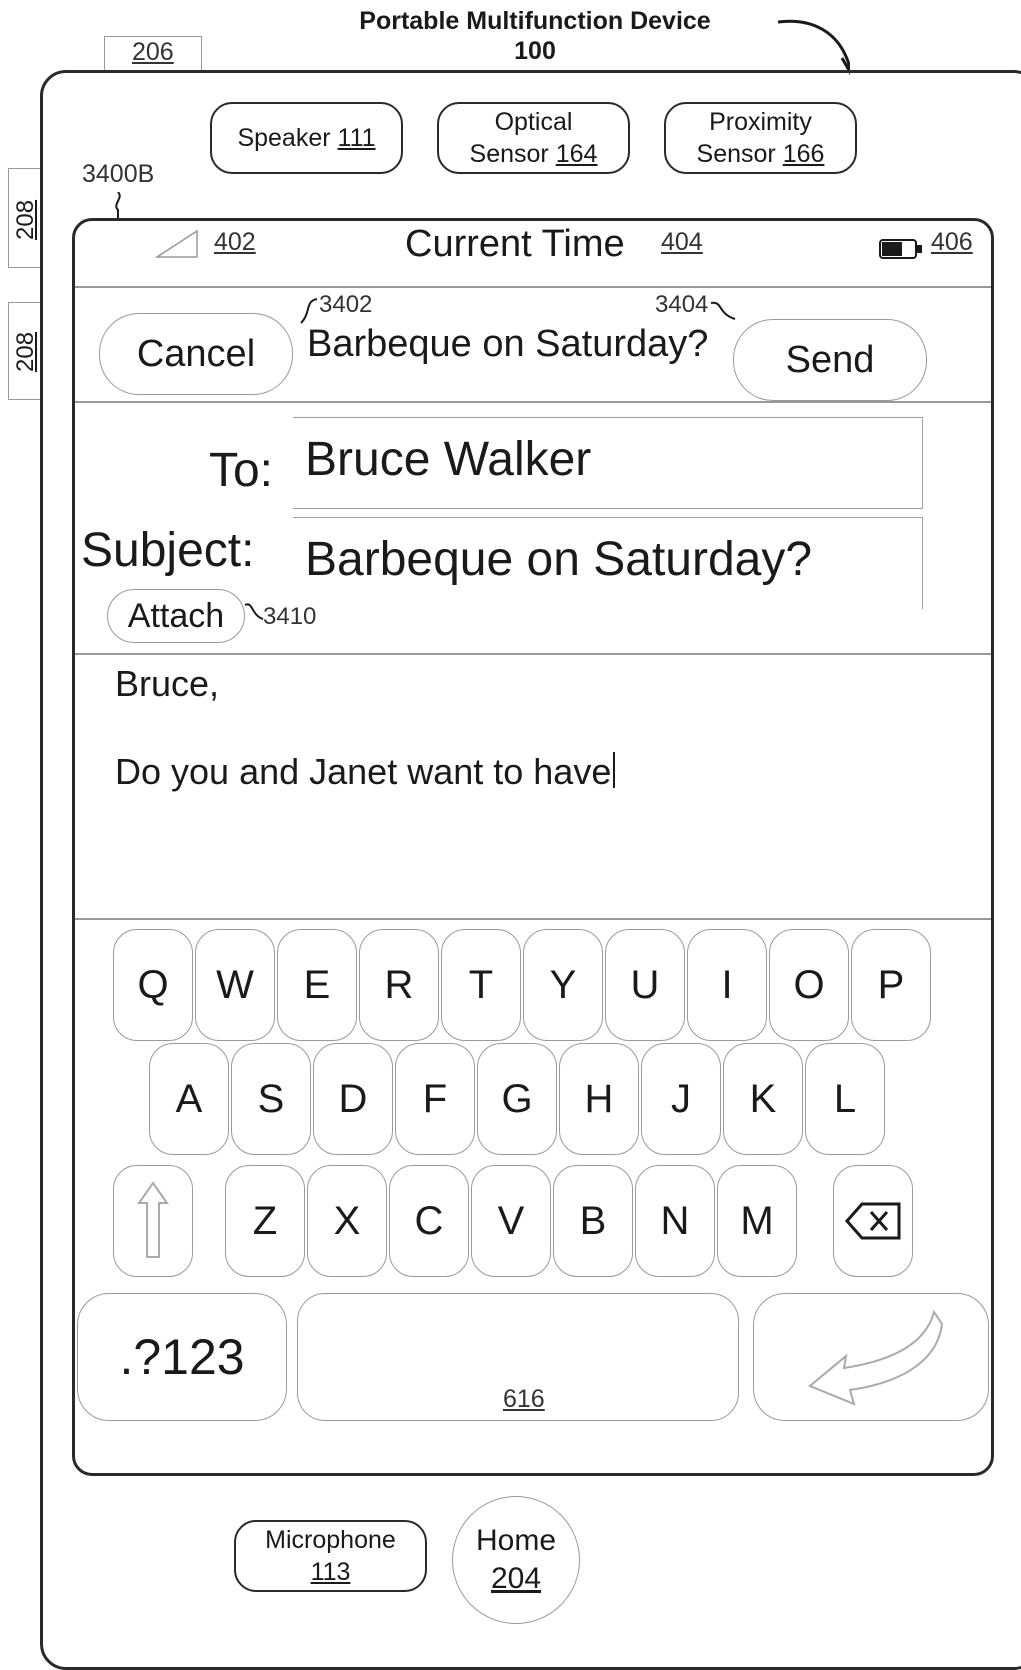 This screenshot has width=1021, height=1670. What do you see at coordinates (516, 1540) in the screenshot?
I see `home-line1: Home` at bounding box center [516, 1540].